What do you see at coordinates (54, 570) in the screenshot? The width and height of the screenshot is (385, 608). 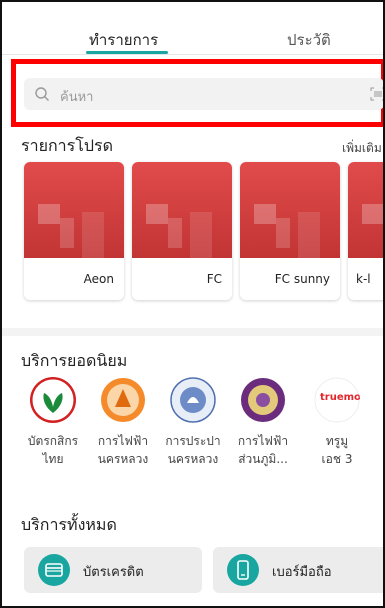 I see `credit-card-icon` at bounding box center [54, 570].